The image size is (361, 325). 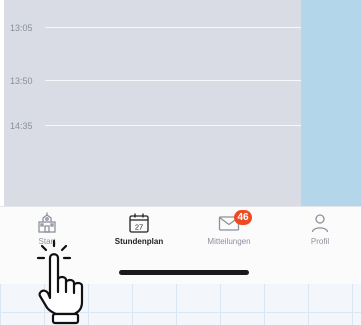 What do you see at coordinates (139, 241) in the screenshot?
I see `tab-label: Stundenplan` at bounding box center [139, 241].